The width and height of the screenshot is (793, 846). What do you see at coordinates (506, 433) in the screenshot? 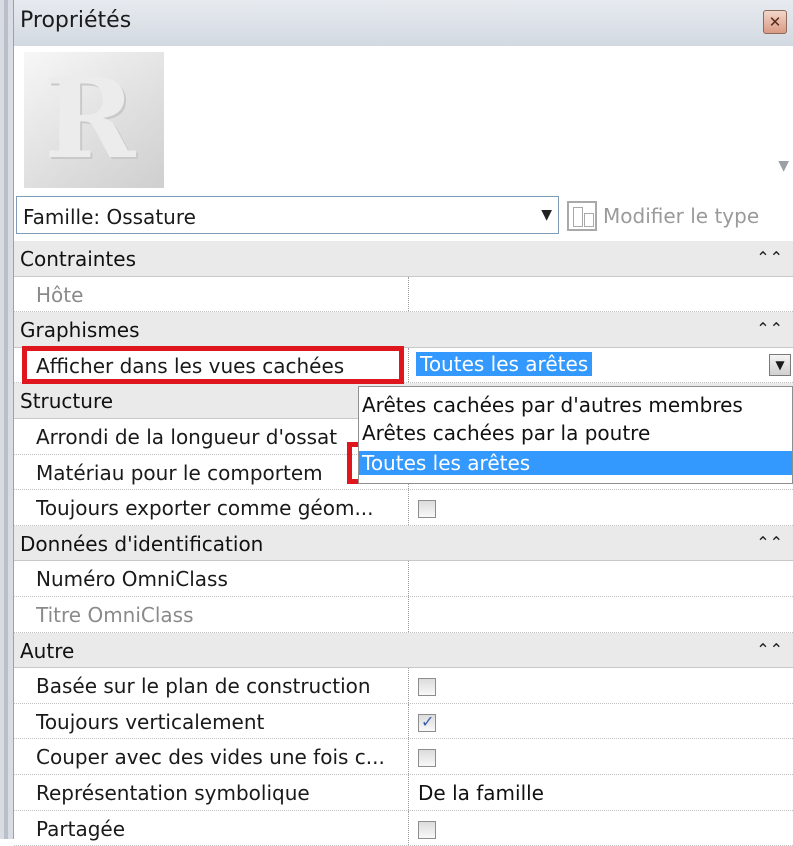
I see `dropdown-option: Arêtes cachées par la poutre` at bounding box center [506, 433].